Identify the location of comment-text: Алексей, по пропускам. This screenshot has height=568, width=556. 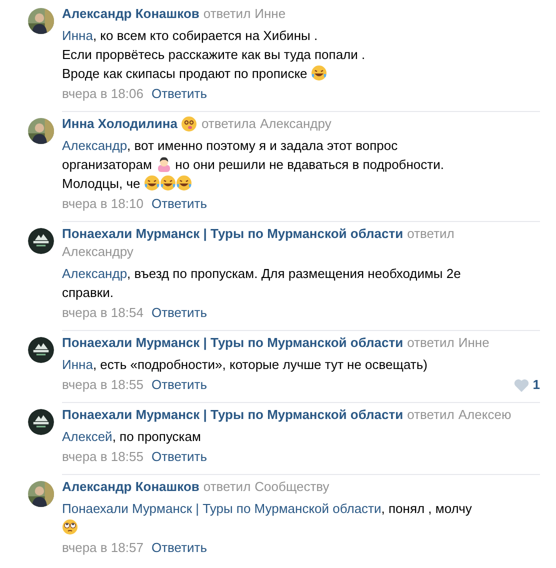
(132, 437).